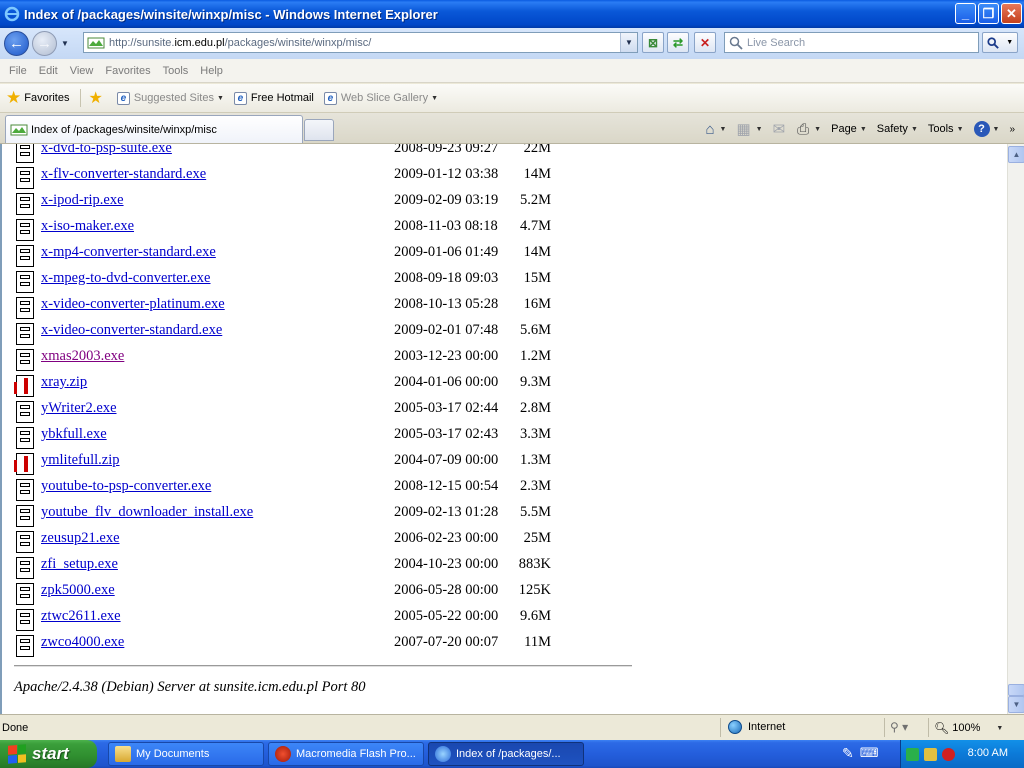 The height and width of the screenshot is (768, 1024). I want to click on menu-edit: Edit, so click(48, 71).